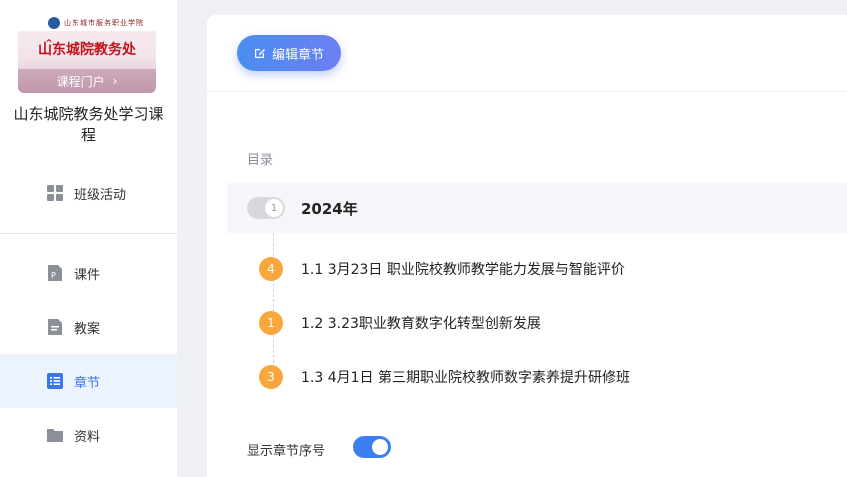 Image resolution: width=847 pixels, height=477 pixels. What do you see at coordinates (53, 275) in the screenshot?
I see `svg-text: P` at bounding box center [53, 275].